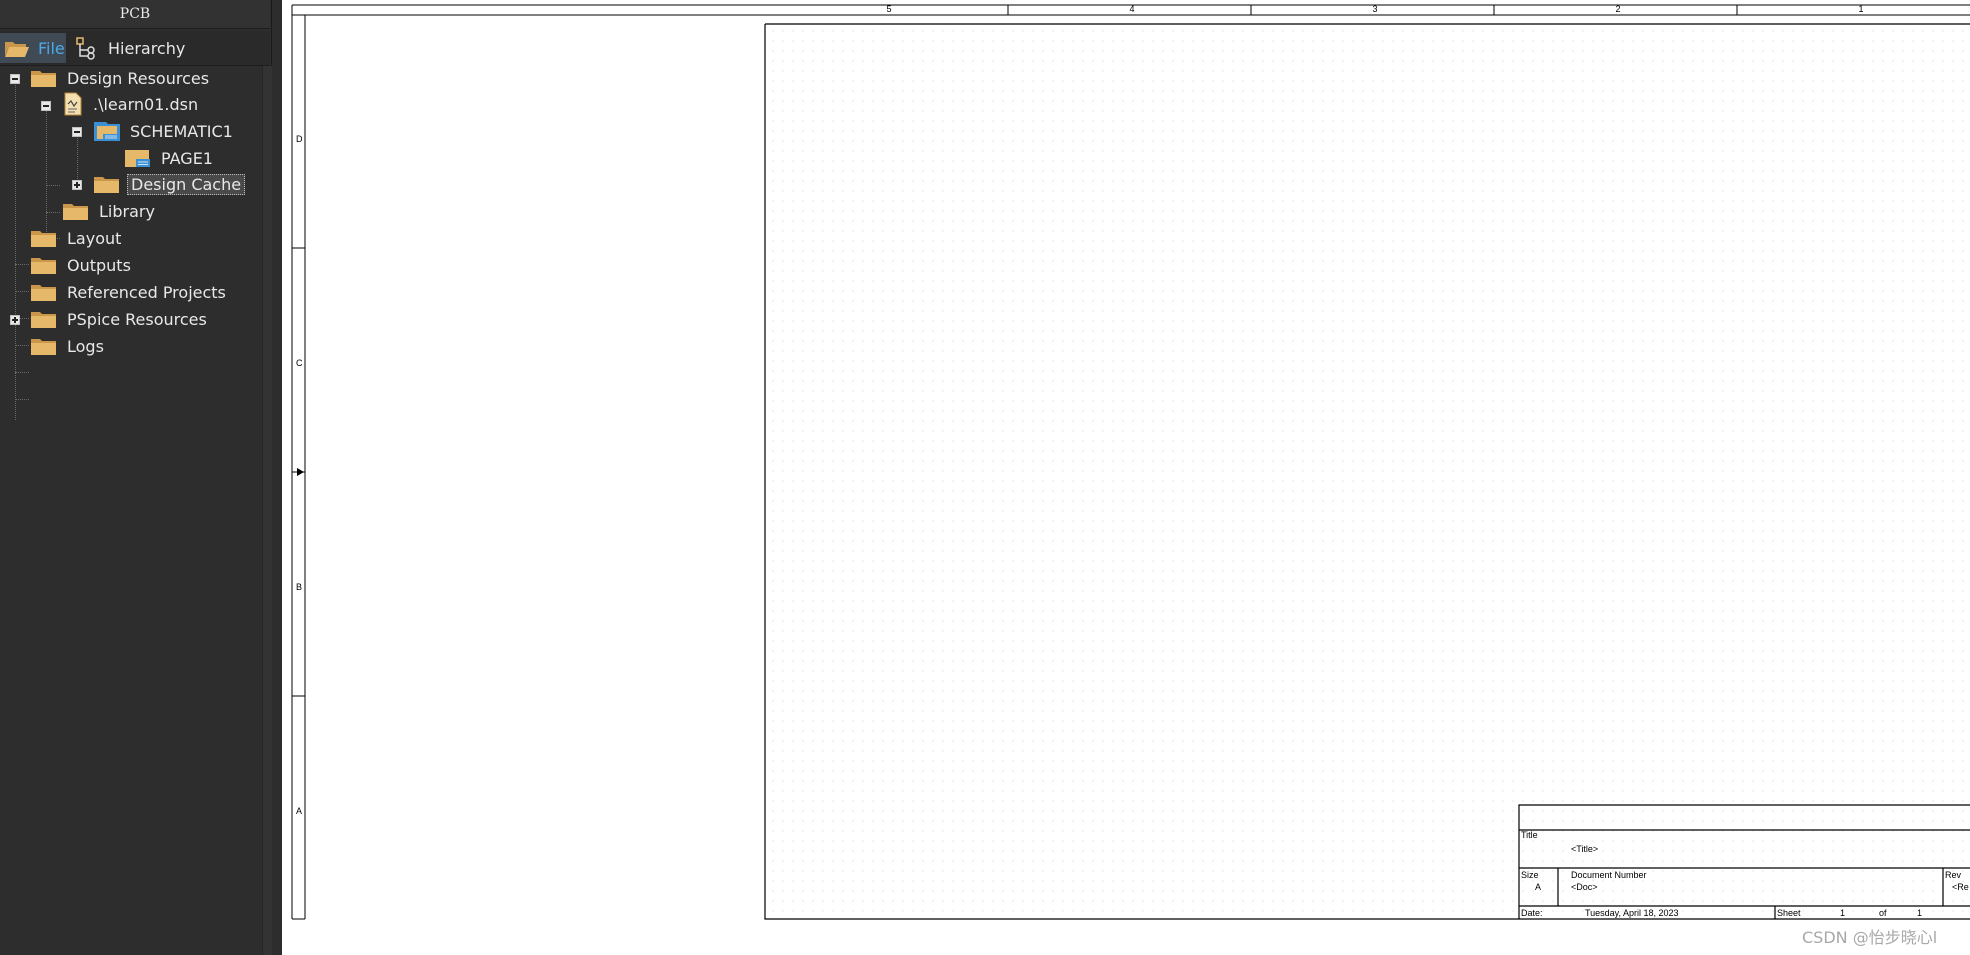 This screenshot has width=1970, height=955. Describe the element at coordinates (77, 132) in the screenshot. I see `collapse-toggle-schematic` at that location.